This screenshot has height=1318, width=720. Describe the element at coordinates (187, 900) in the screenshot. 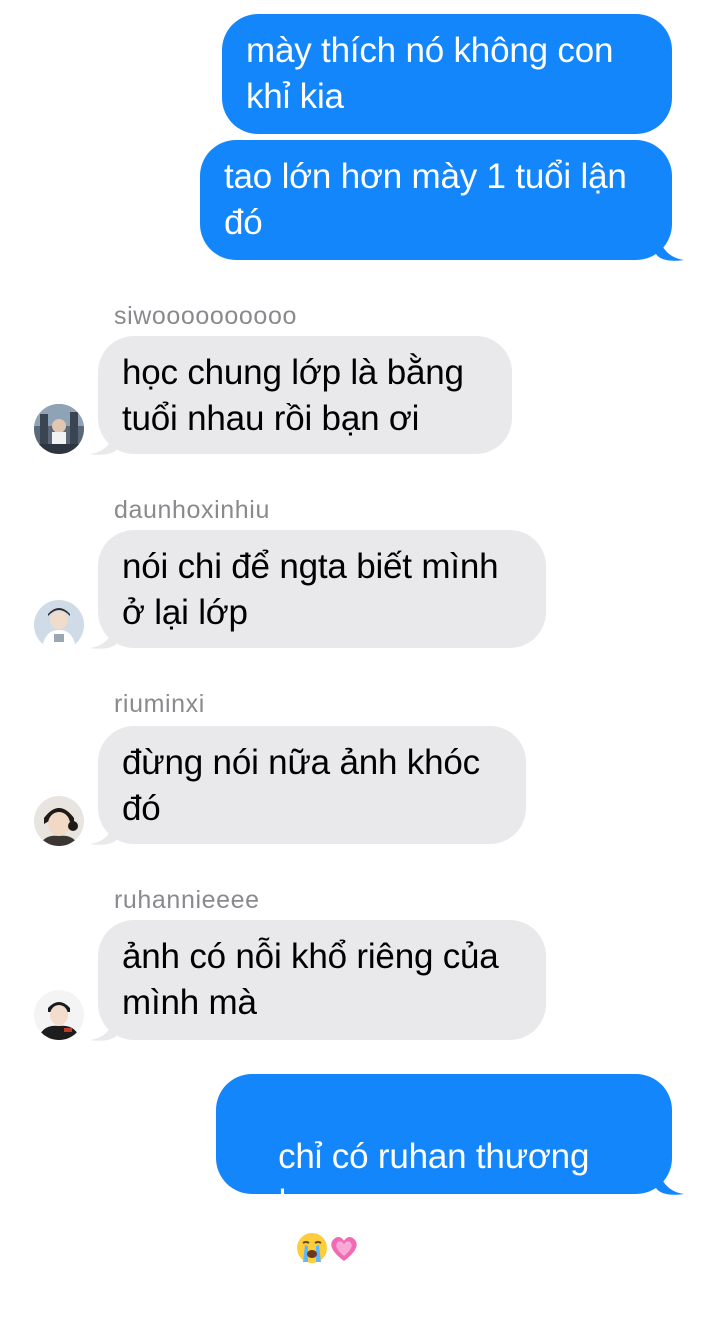

I see `sender-name: ruhannieeee` at that location.